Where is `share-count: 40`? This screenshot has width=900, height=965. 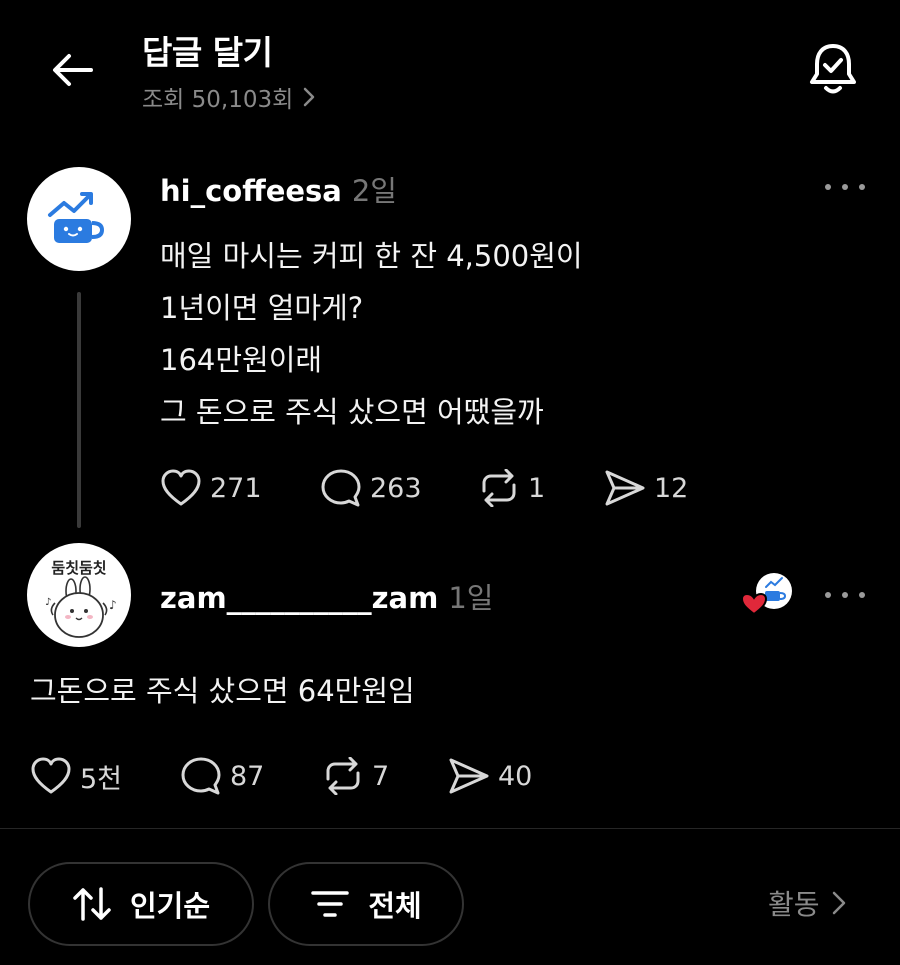 share-count: 40 is located at coordinates (515, 776).